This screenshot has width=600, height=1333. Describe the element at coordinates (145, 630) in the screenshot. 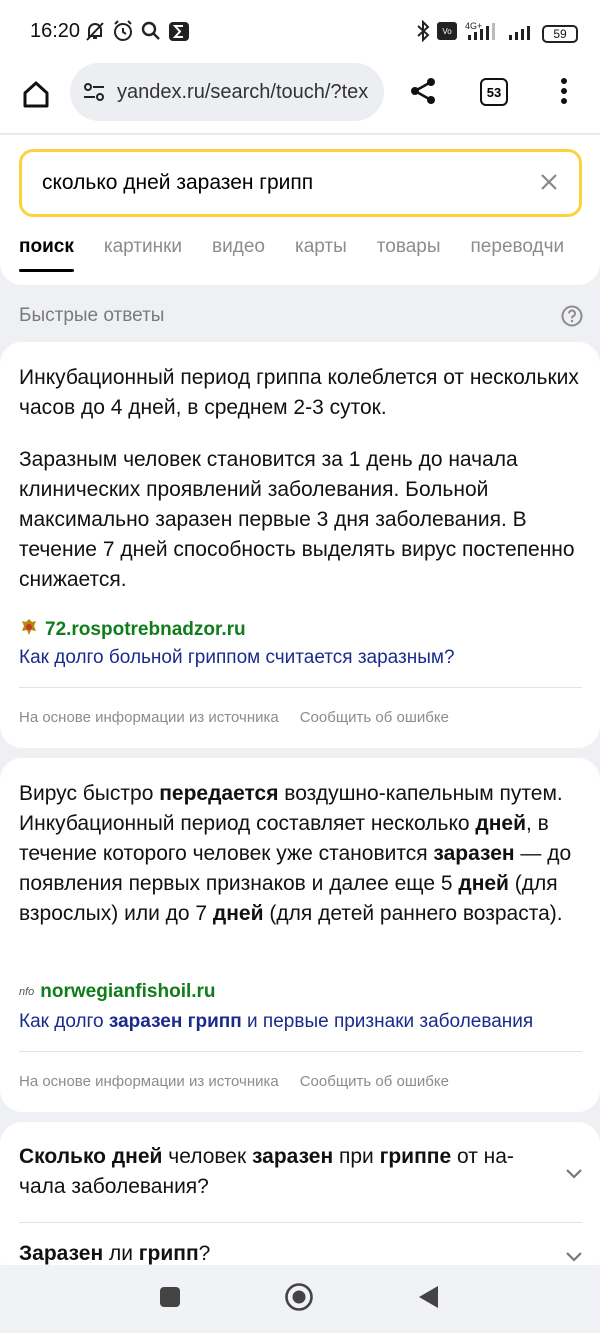

I see `source-domain: 72.rospotrebnadzor.ru` at that location.